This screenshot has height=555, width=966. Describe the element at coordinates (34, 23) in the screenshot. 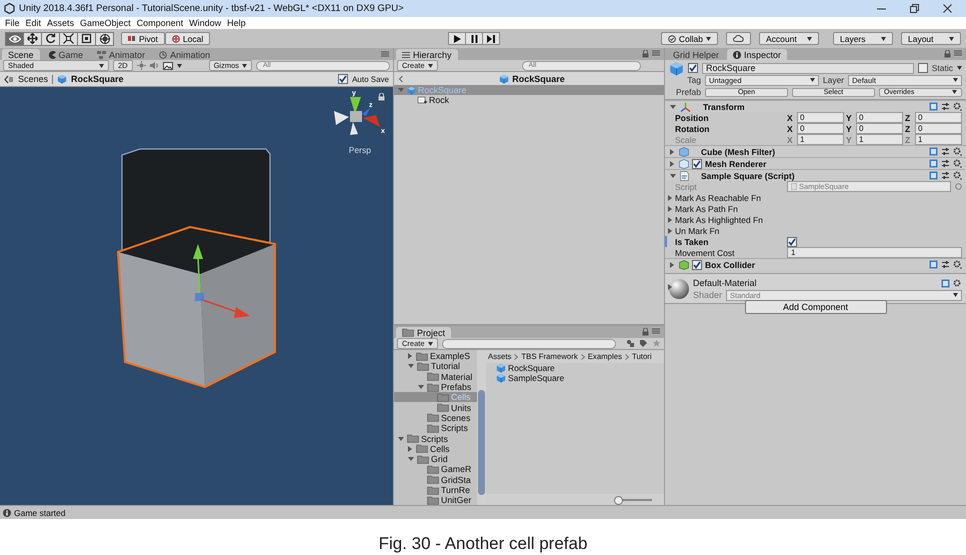

I see `menu-item: Edit` at that location.